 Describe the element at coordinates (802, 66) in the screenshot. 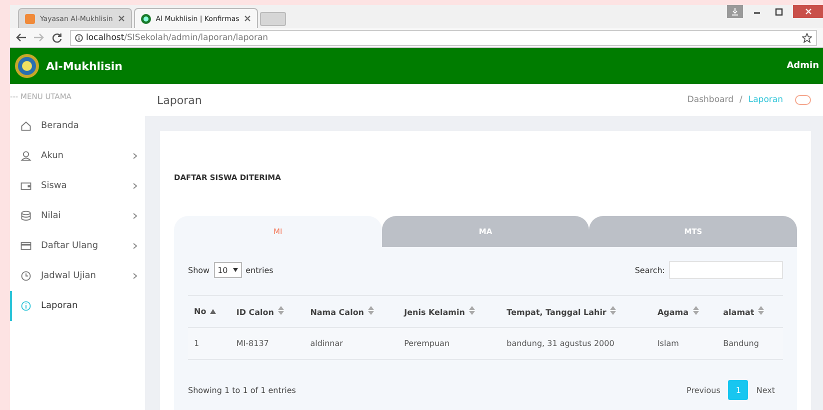

I see `user-menu: Admin` at that location.